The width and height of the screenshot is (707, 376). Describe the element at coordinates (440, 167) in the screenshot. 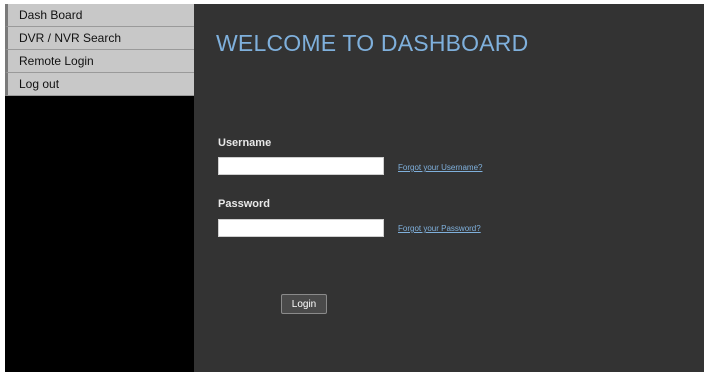

I see `forgot-username-link: Forgot your Username?` at that location.